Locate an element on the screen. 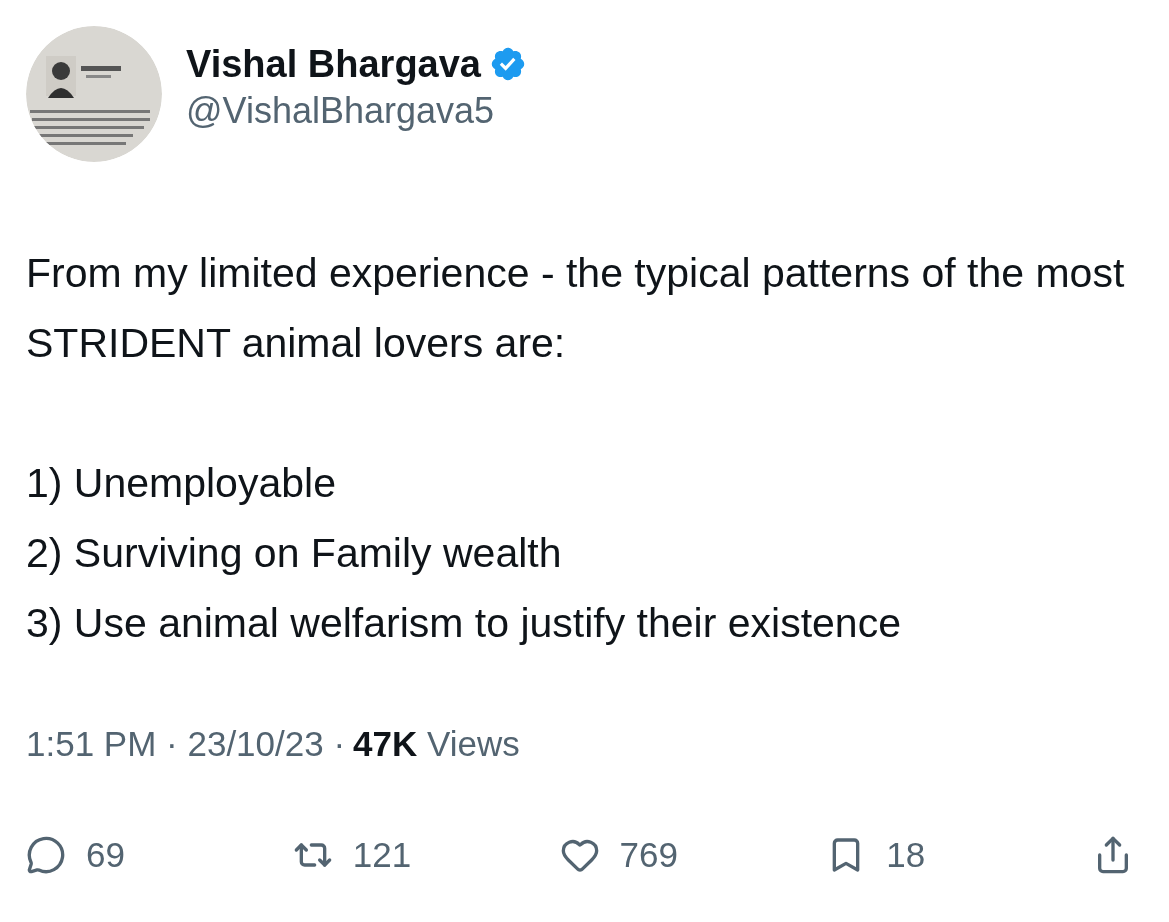  action-count: 121 is located at coordinates (382, 854).